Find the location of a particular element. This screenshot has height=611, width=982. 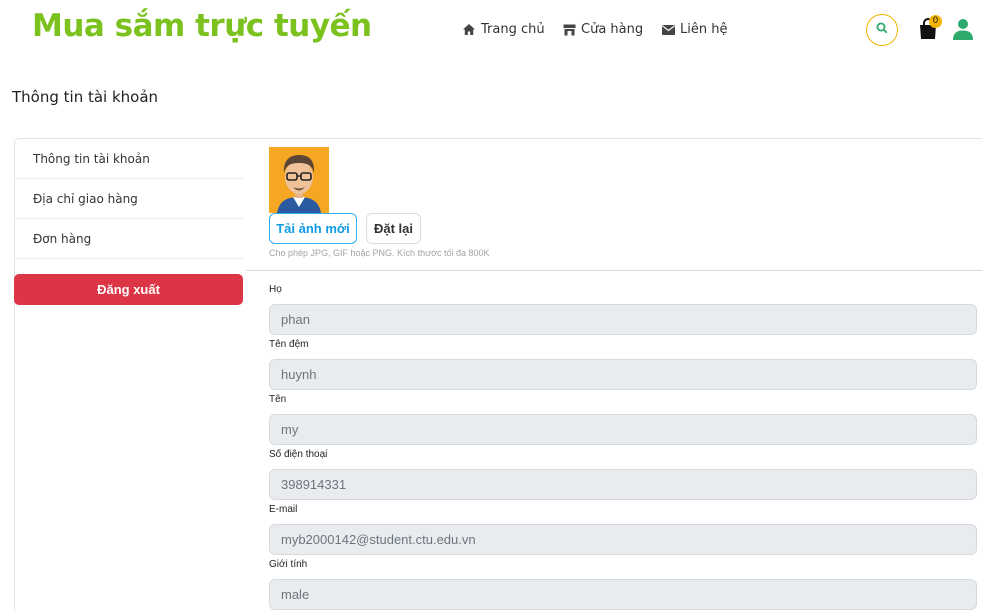

user-icon is located at coordinates (963, 31).